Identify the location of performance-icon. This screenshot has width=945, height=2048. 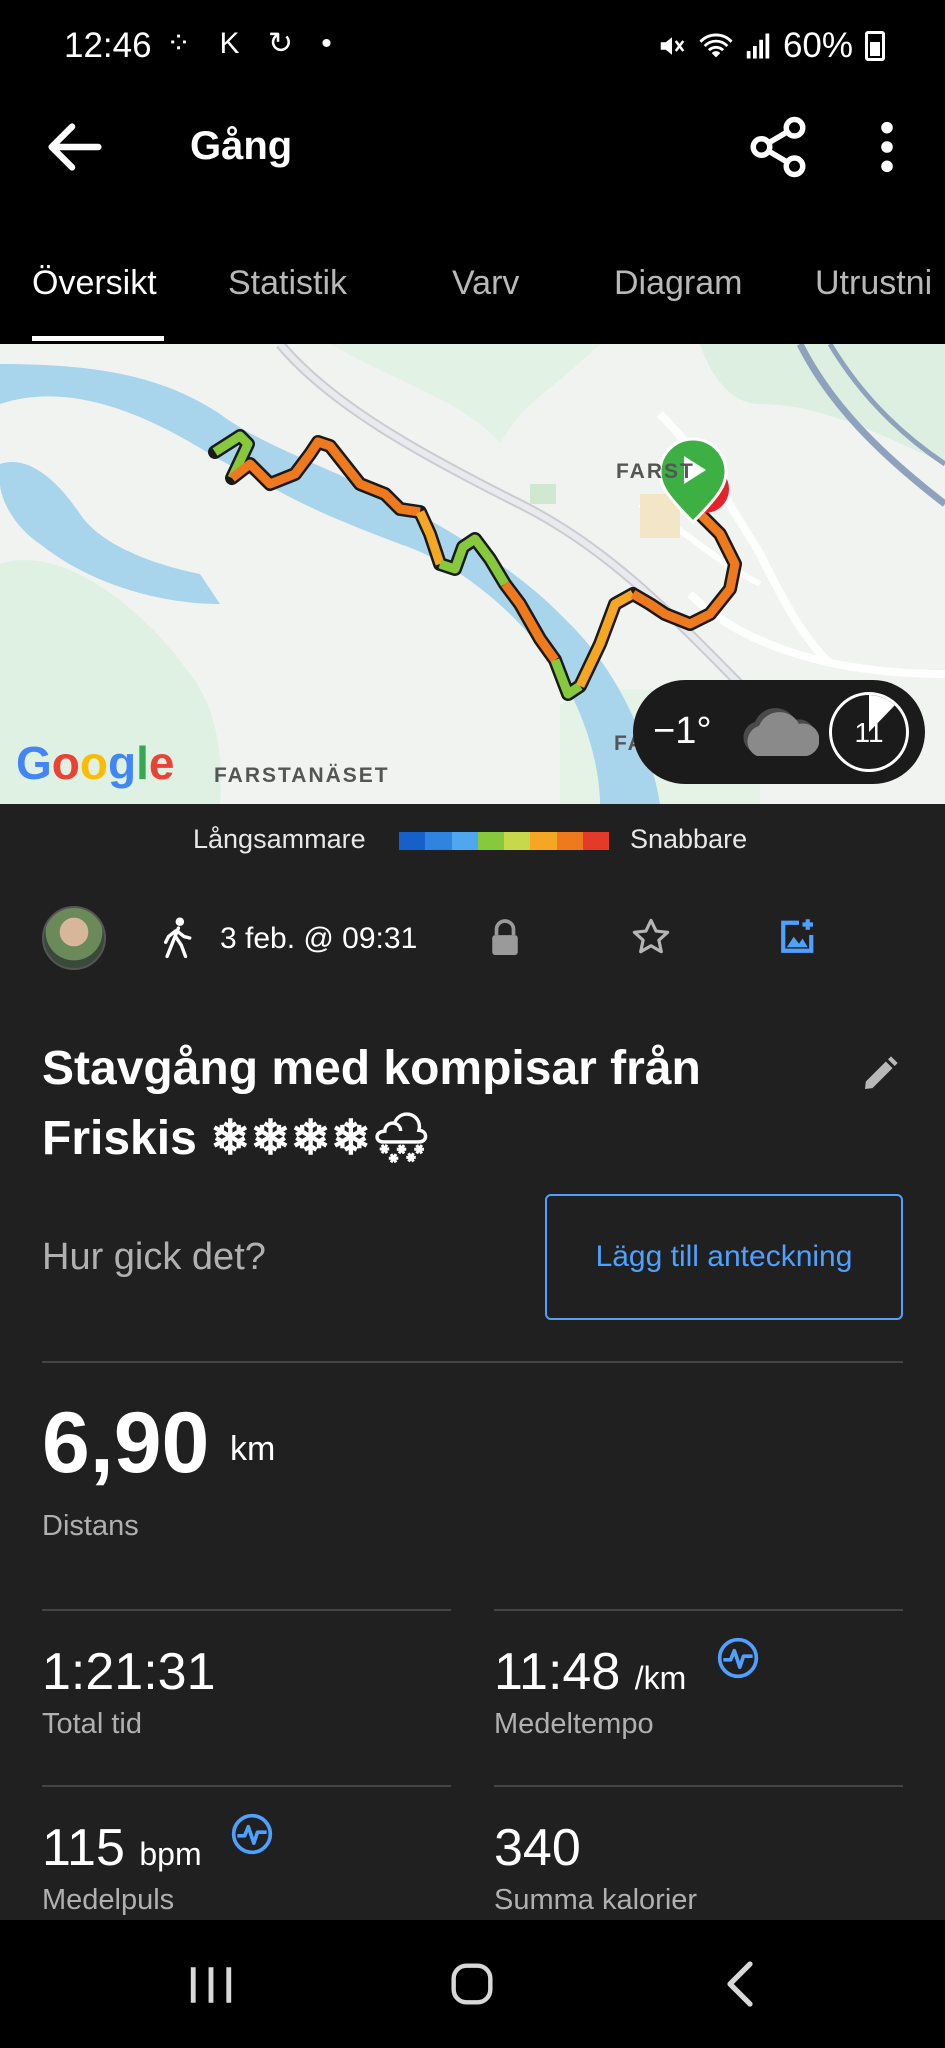
(738, 1658).